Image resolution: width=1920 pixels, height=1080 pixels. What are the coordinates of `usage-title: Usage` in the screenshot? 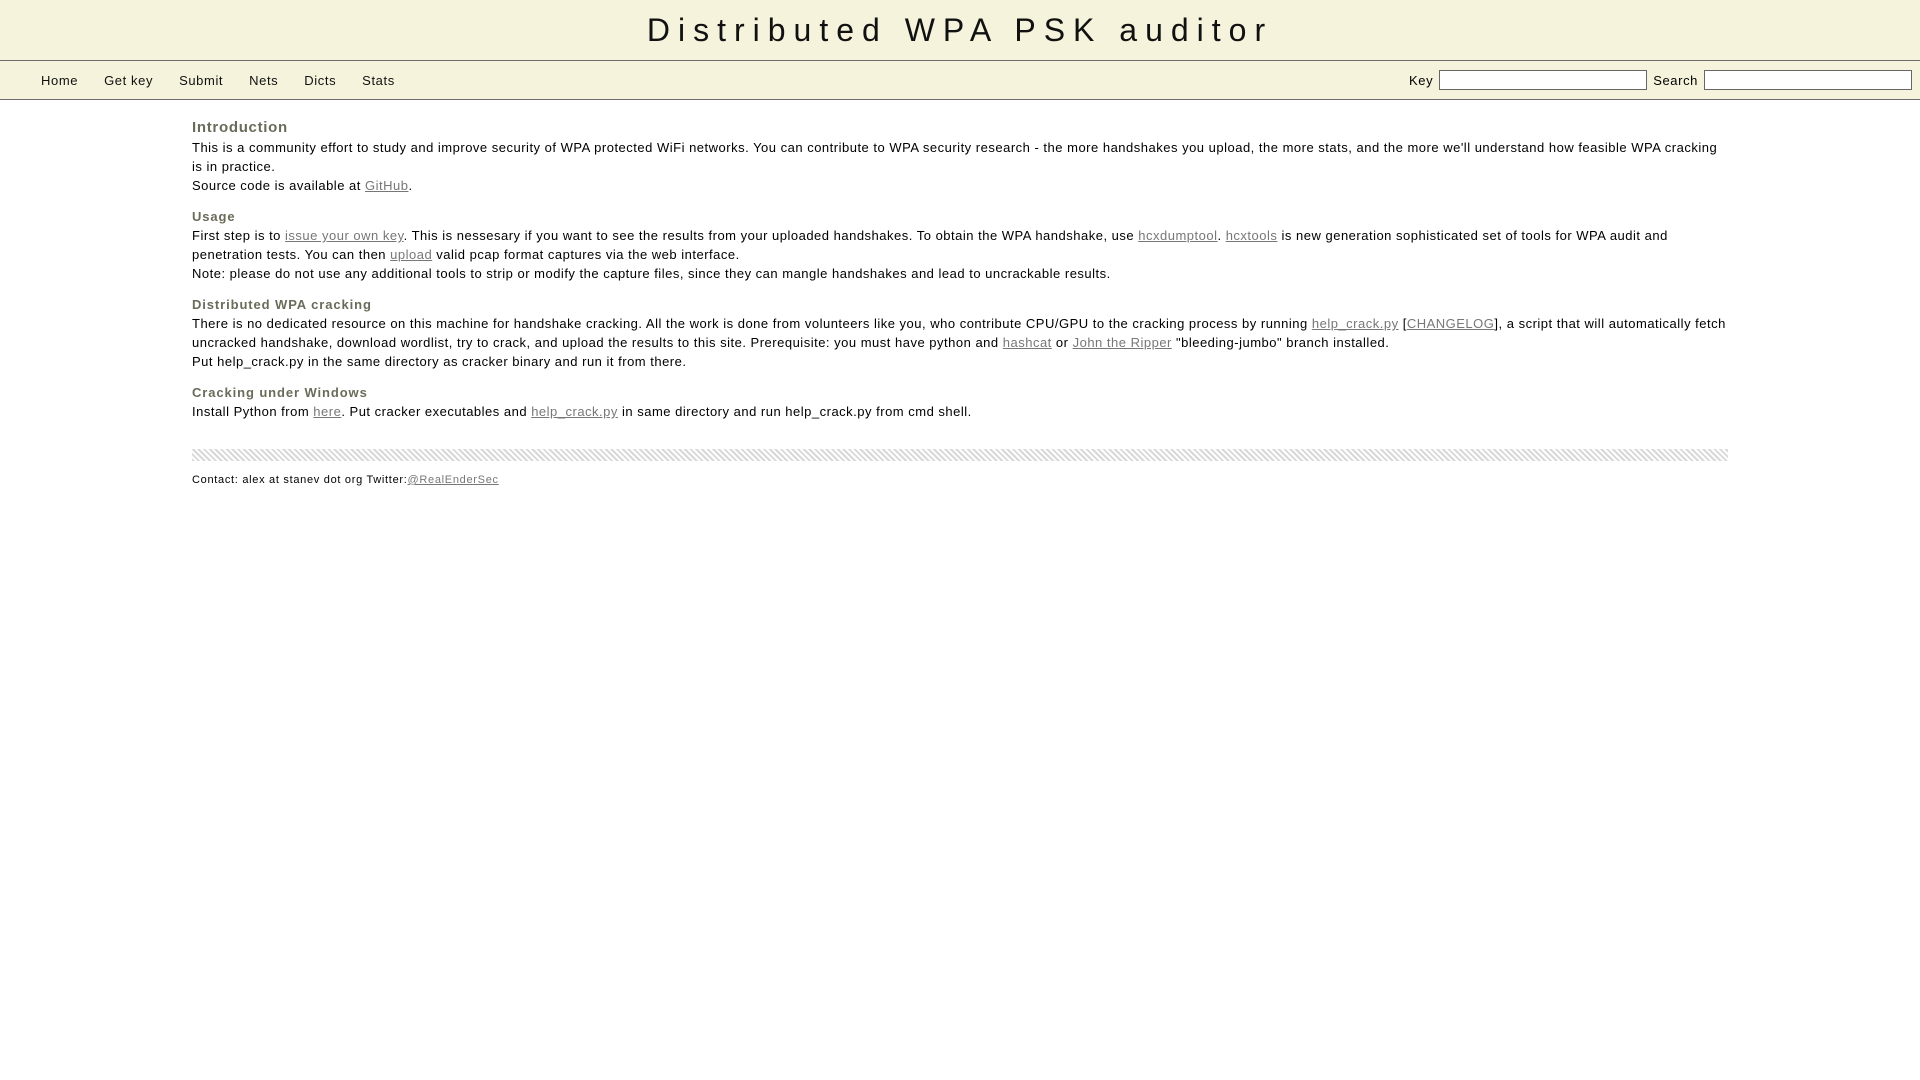 It's located at (214, 216).